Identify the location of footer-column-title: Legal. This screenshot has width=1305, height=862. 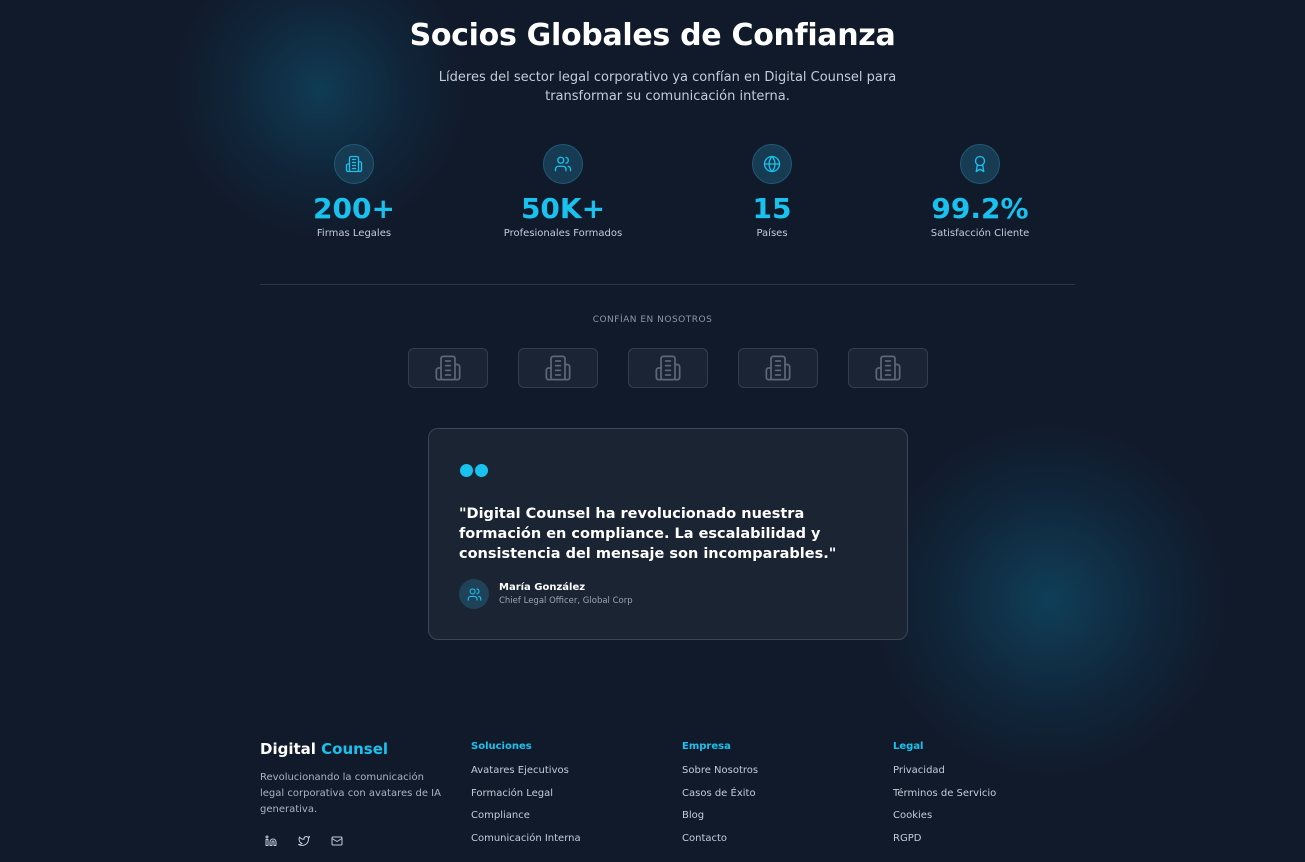
(908, 746).